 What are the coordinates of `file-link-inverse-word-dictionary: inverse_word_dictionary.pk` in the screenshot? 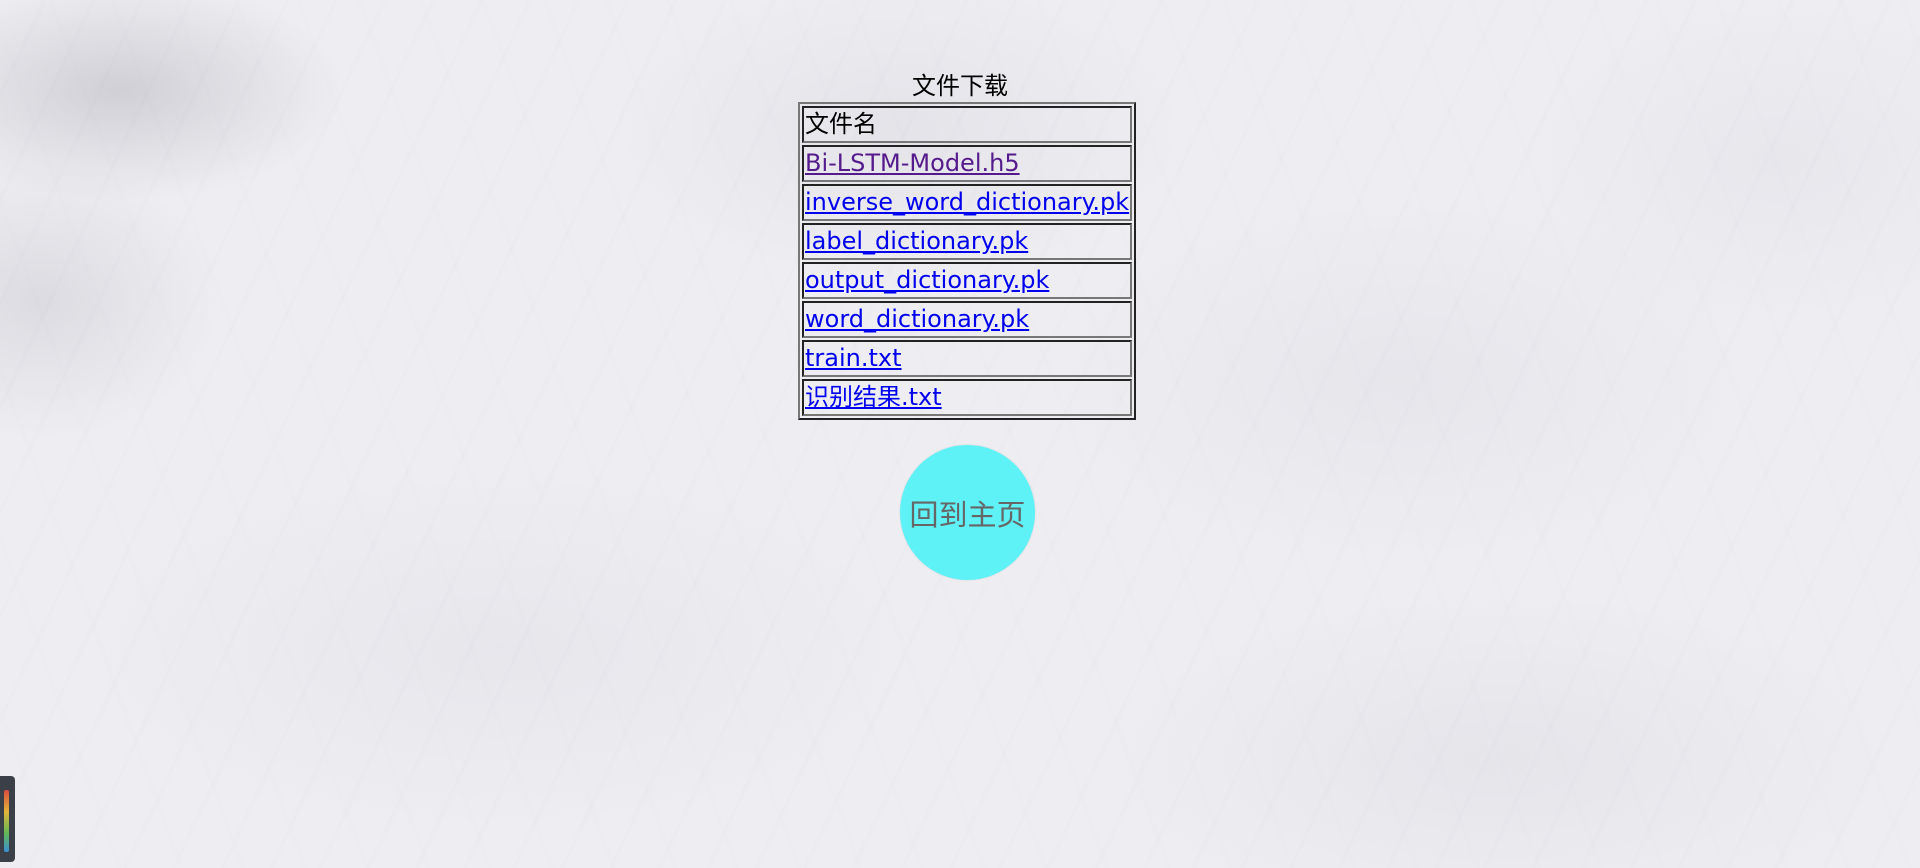 It's located at (967, 202).